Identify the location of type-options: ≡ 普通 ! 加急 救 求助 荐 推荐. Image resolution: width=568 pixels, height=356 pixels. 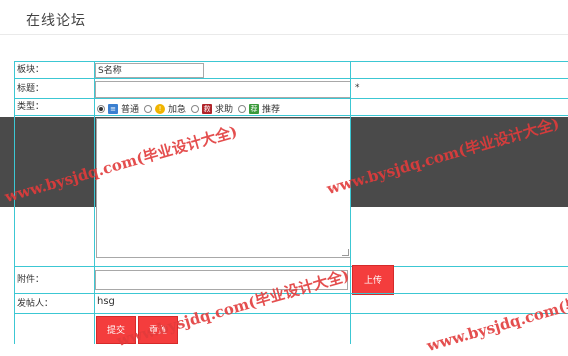
(191, 108).